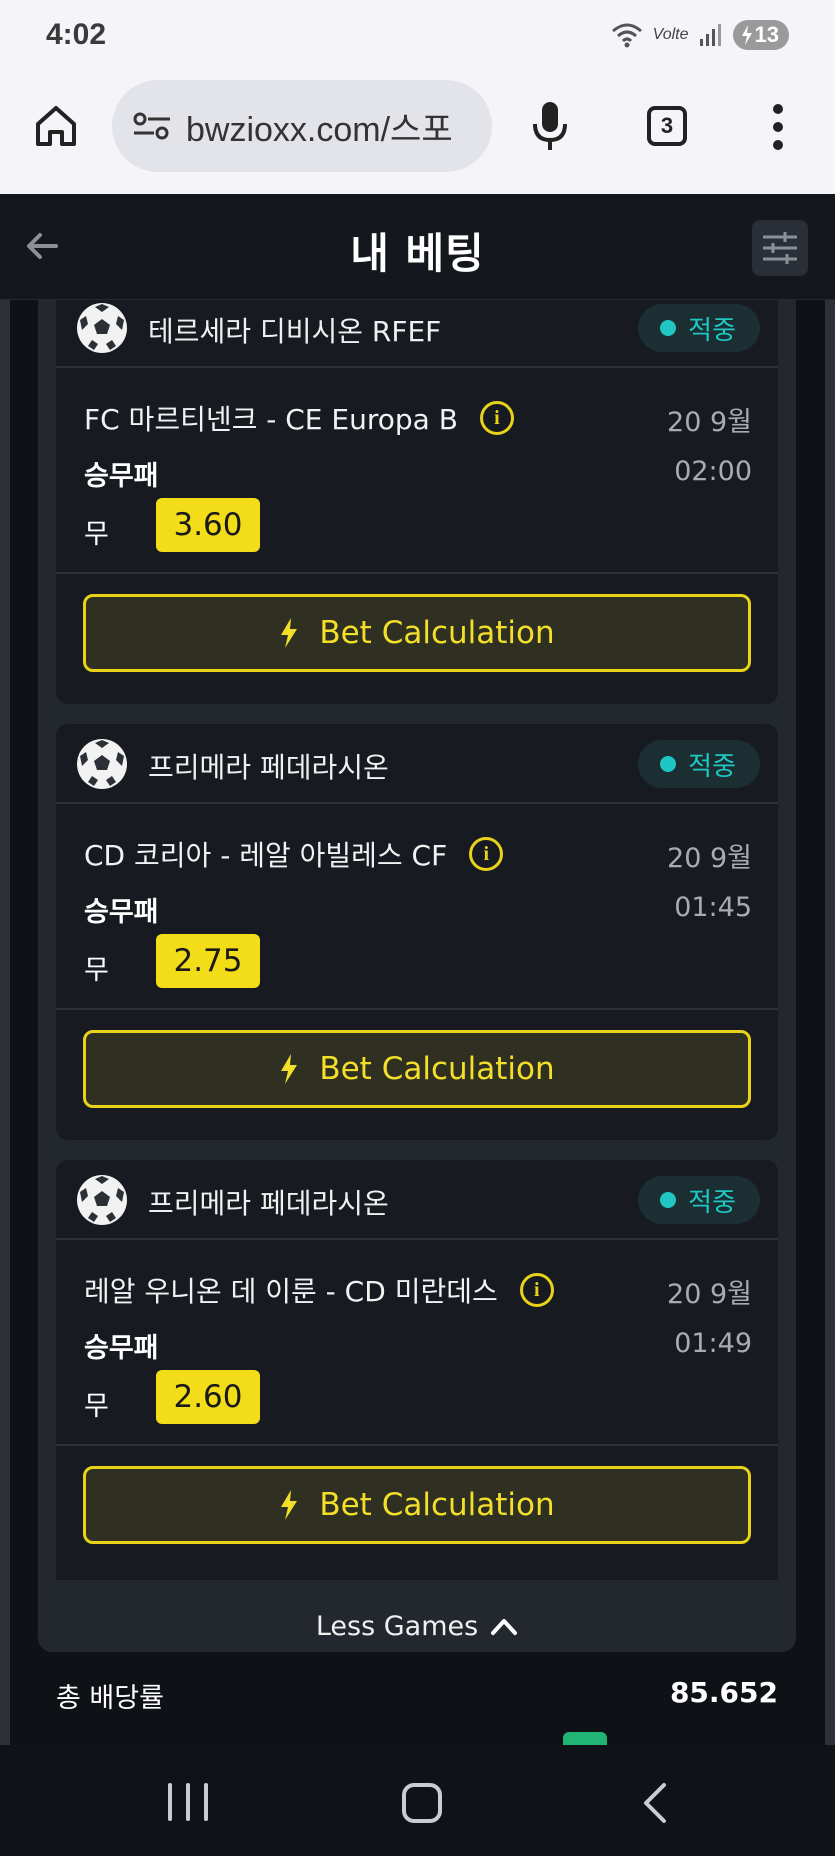 Image resolution: width=835 pixels, height=1856 pixels. What do you see at coordinates (723, 1692) in the screenshot?
I see `total-odds-value: 85.652` at bounding box center [723, 1692].